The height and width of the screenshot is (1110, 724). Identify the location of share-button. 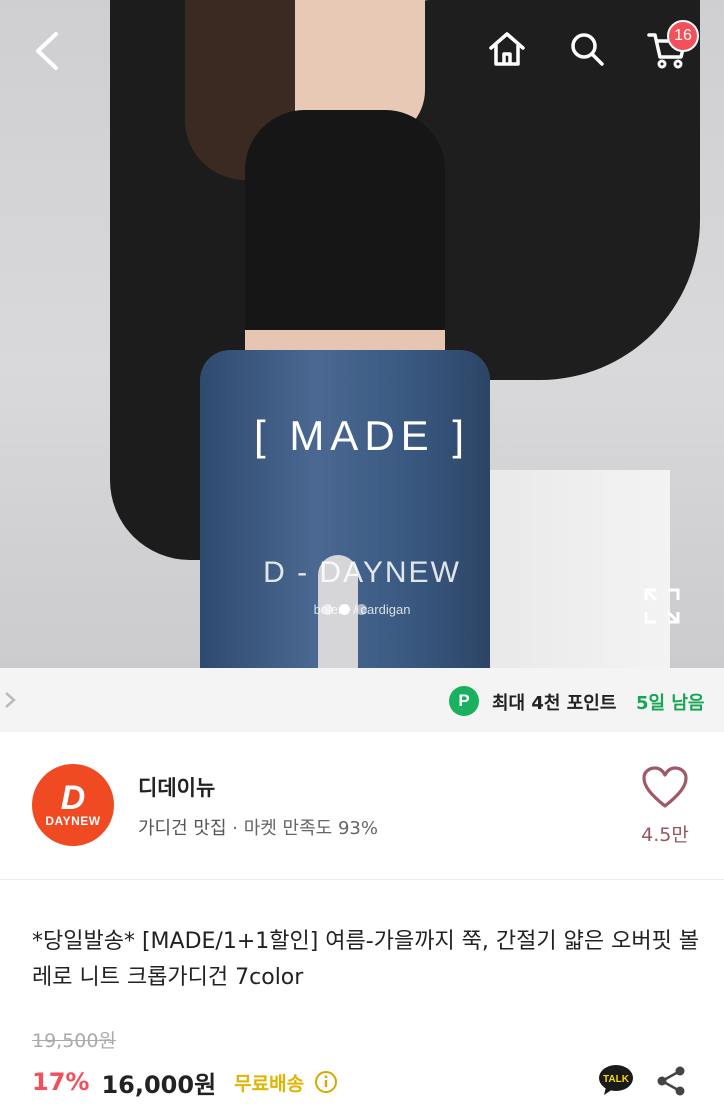
(671, 1081).